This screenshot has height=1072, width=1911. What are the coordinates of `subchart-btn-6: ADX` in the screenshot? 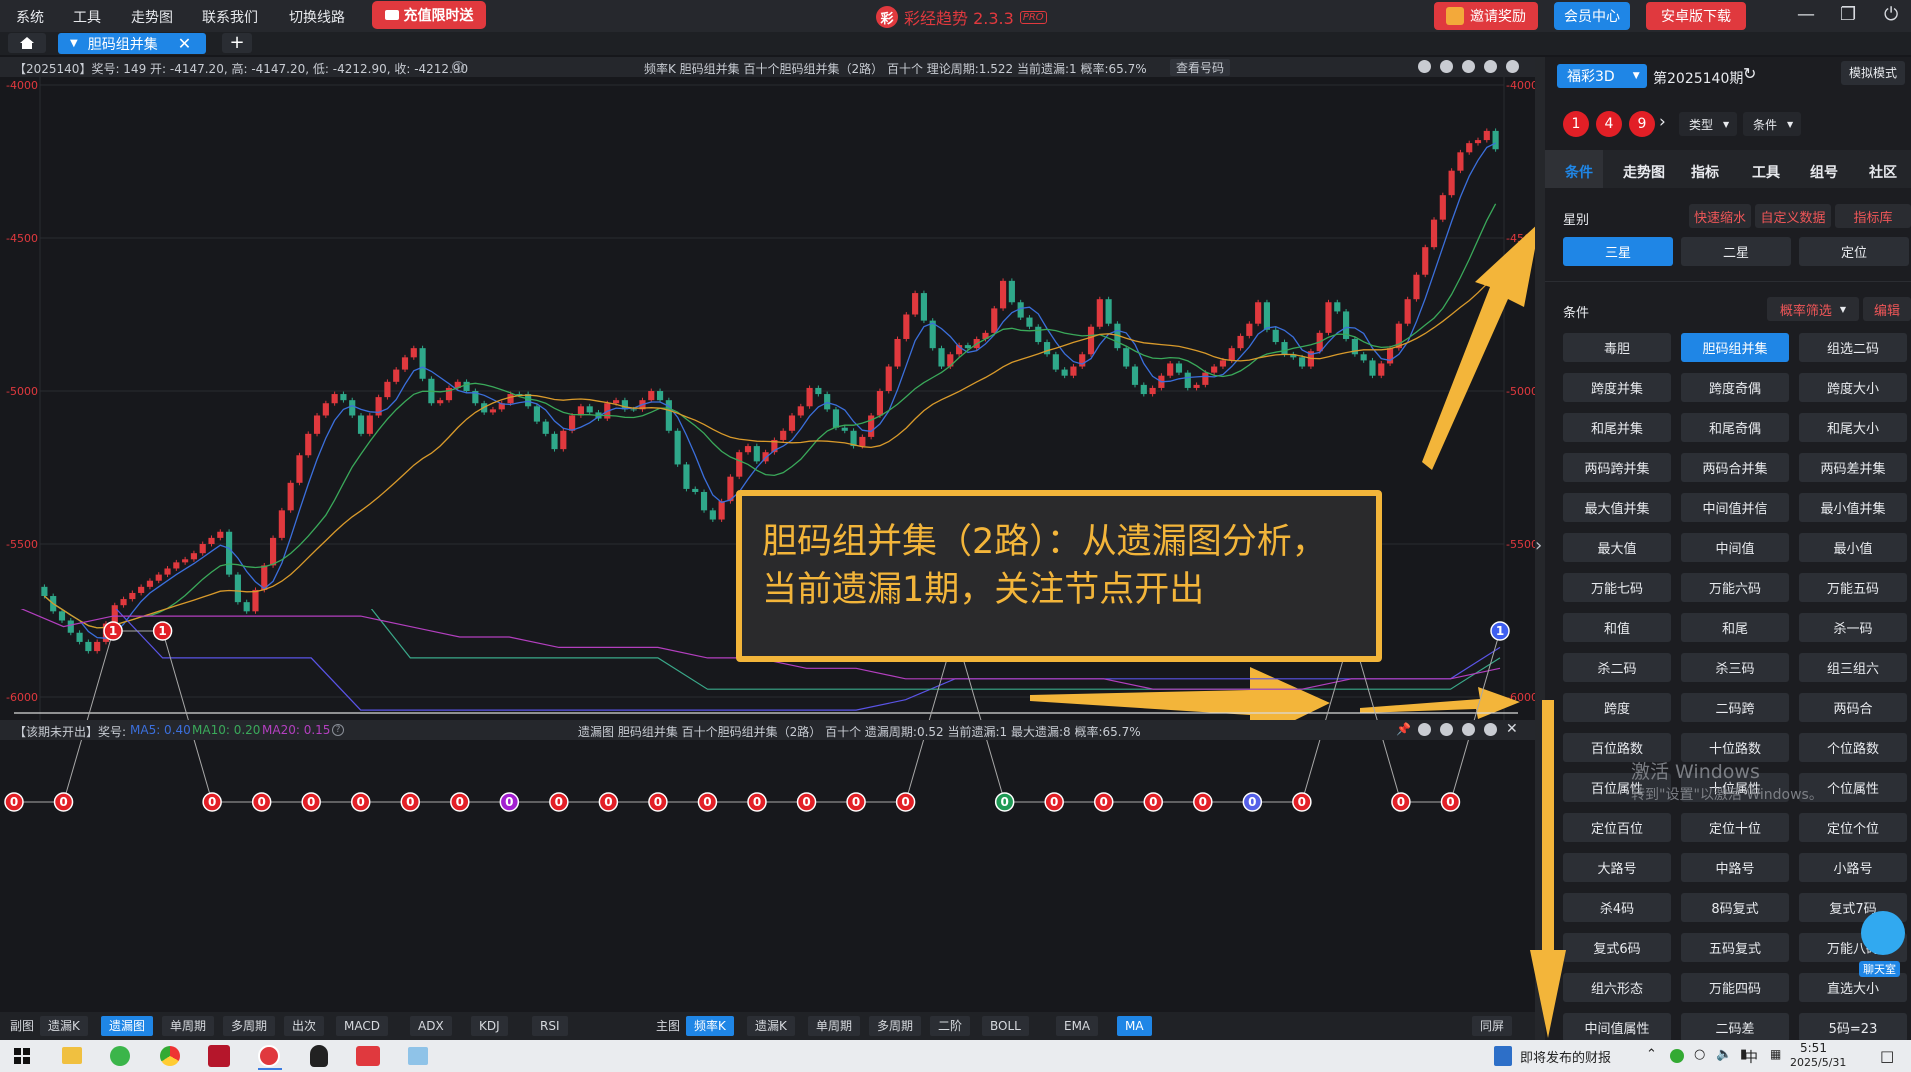 It's located at (431, 1026).